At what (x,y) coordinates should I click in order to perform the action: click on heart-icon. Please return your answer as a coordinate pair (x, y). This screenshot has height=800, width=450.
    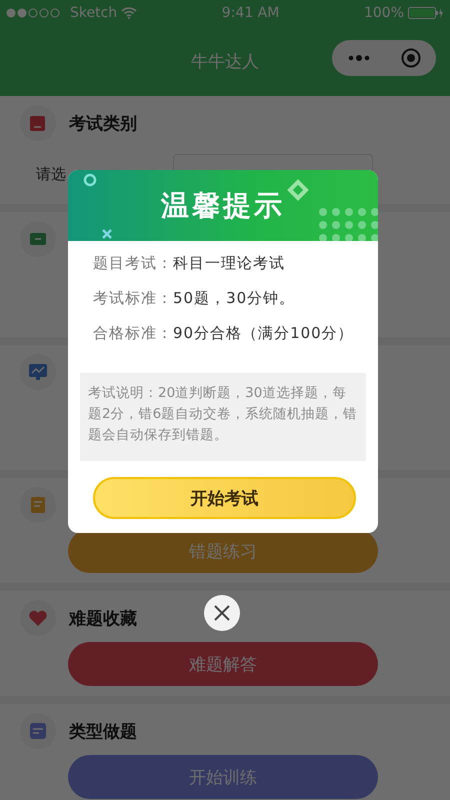
    Looking at the image, I should click on (38, 618).